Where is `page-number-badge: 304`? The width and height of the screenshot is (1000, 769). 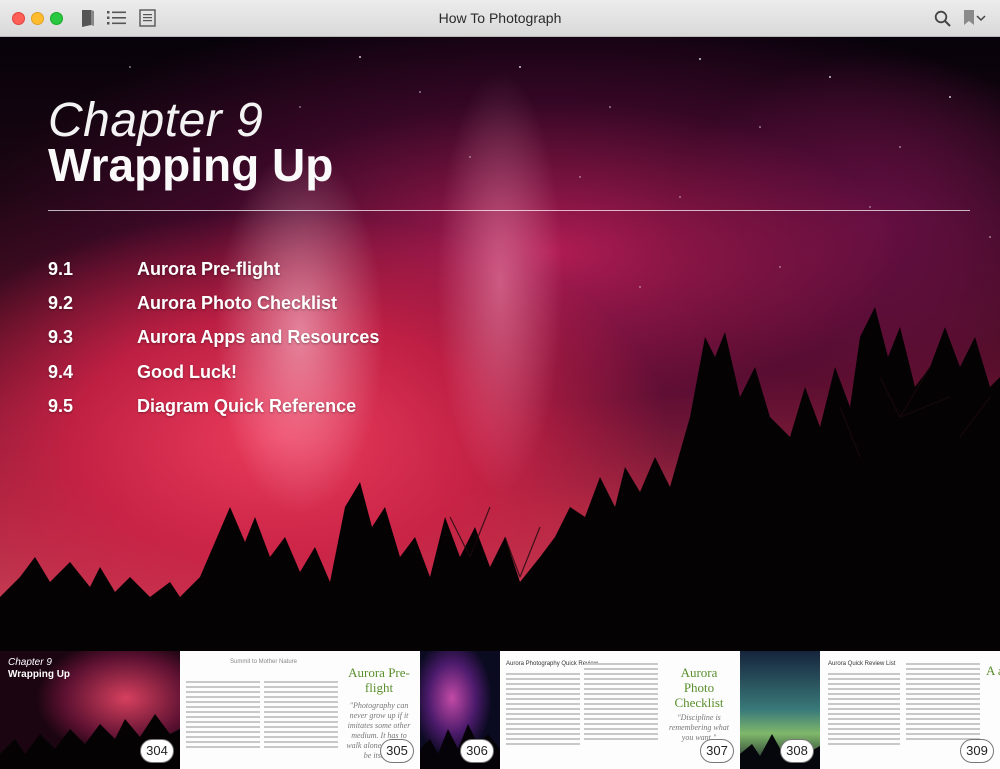
page-number-badge: 304 is located at coordinates (157, 751).